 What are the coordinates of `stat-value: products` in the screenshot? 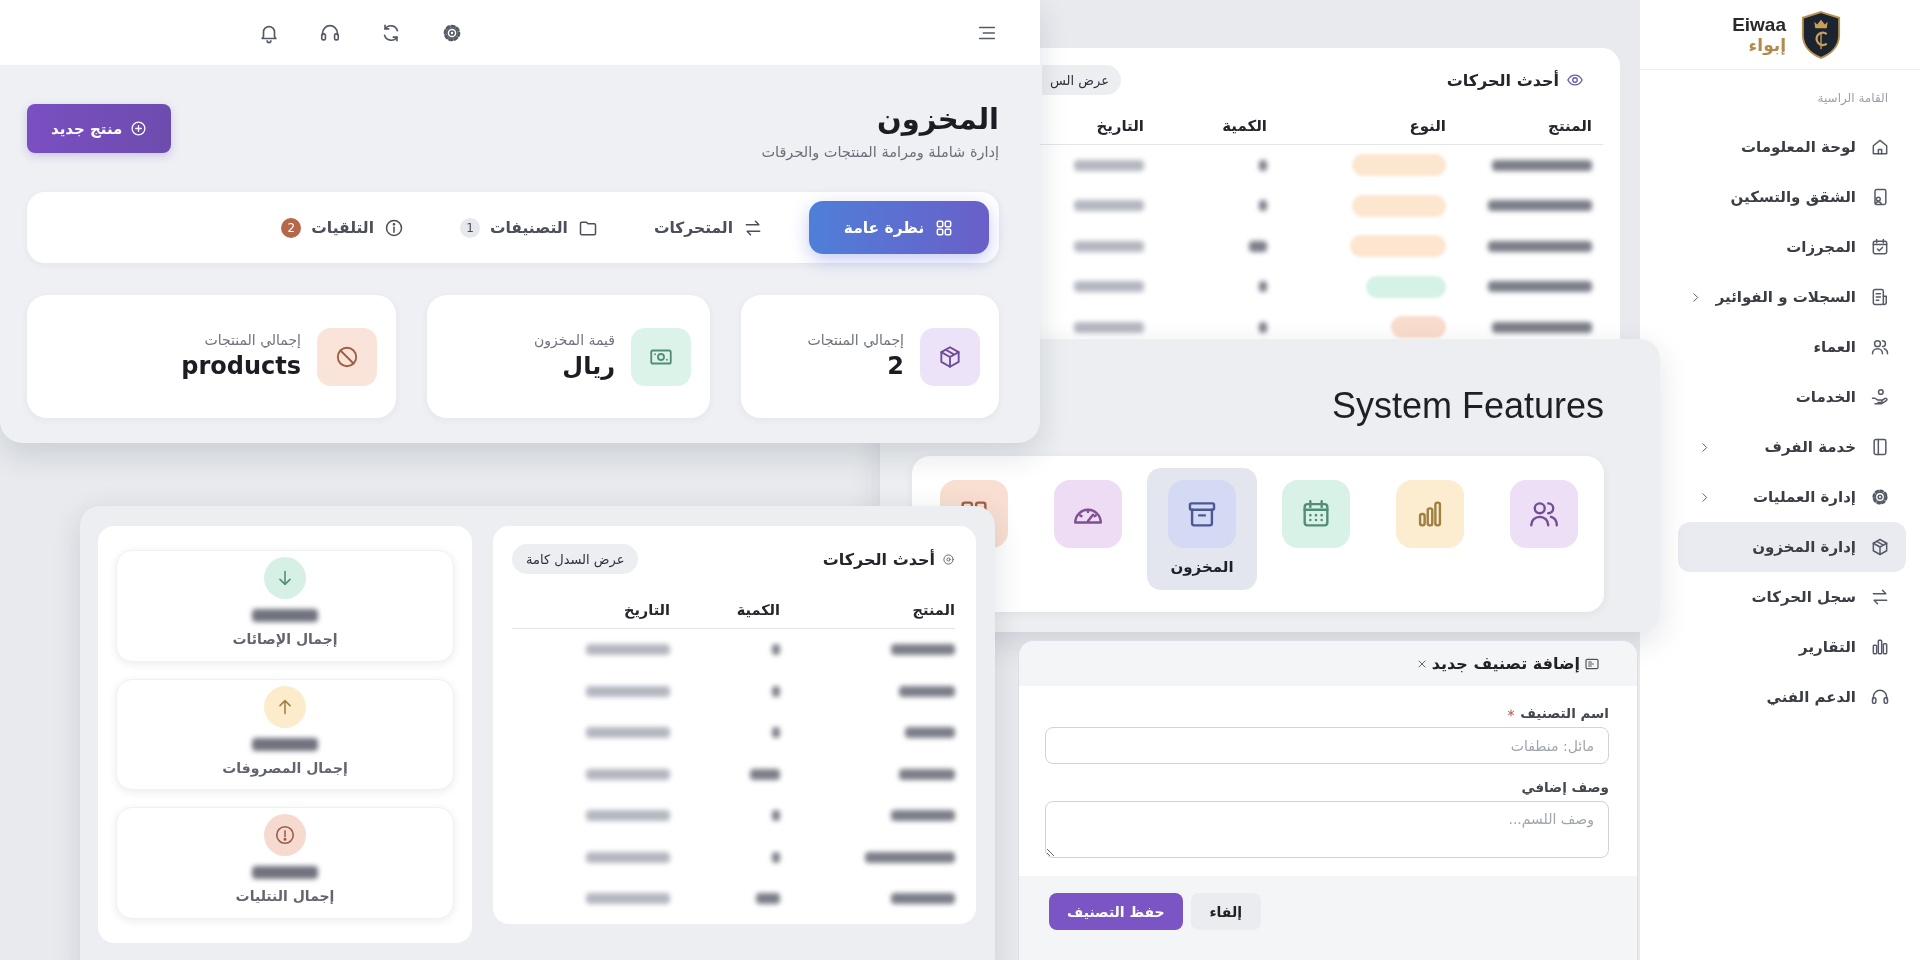 It's located at (241, 366).